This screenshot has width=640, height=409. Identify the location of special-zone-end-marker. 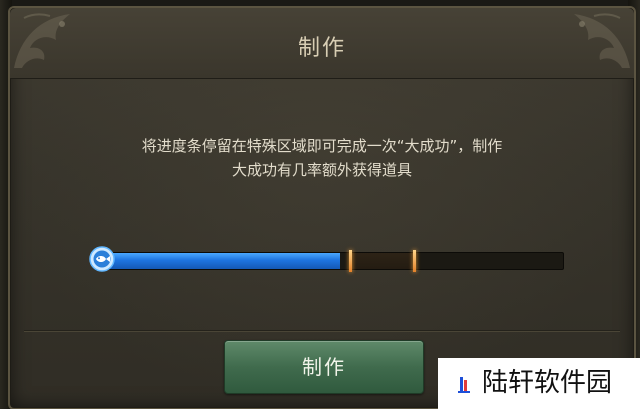
(414, 261).